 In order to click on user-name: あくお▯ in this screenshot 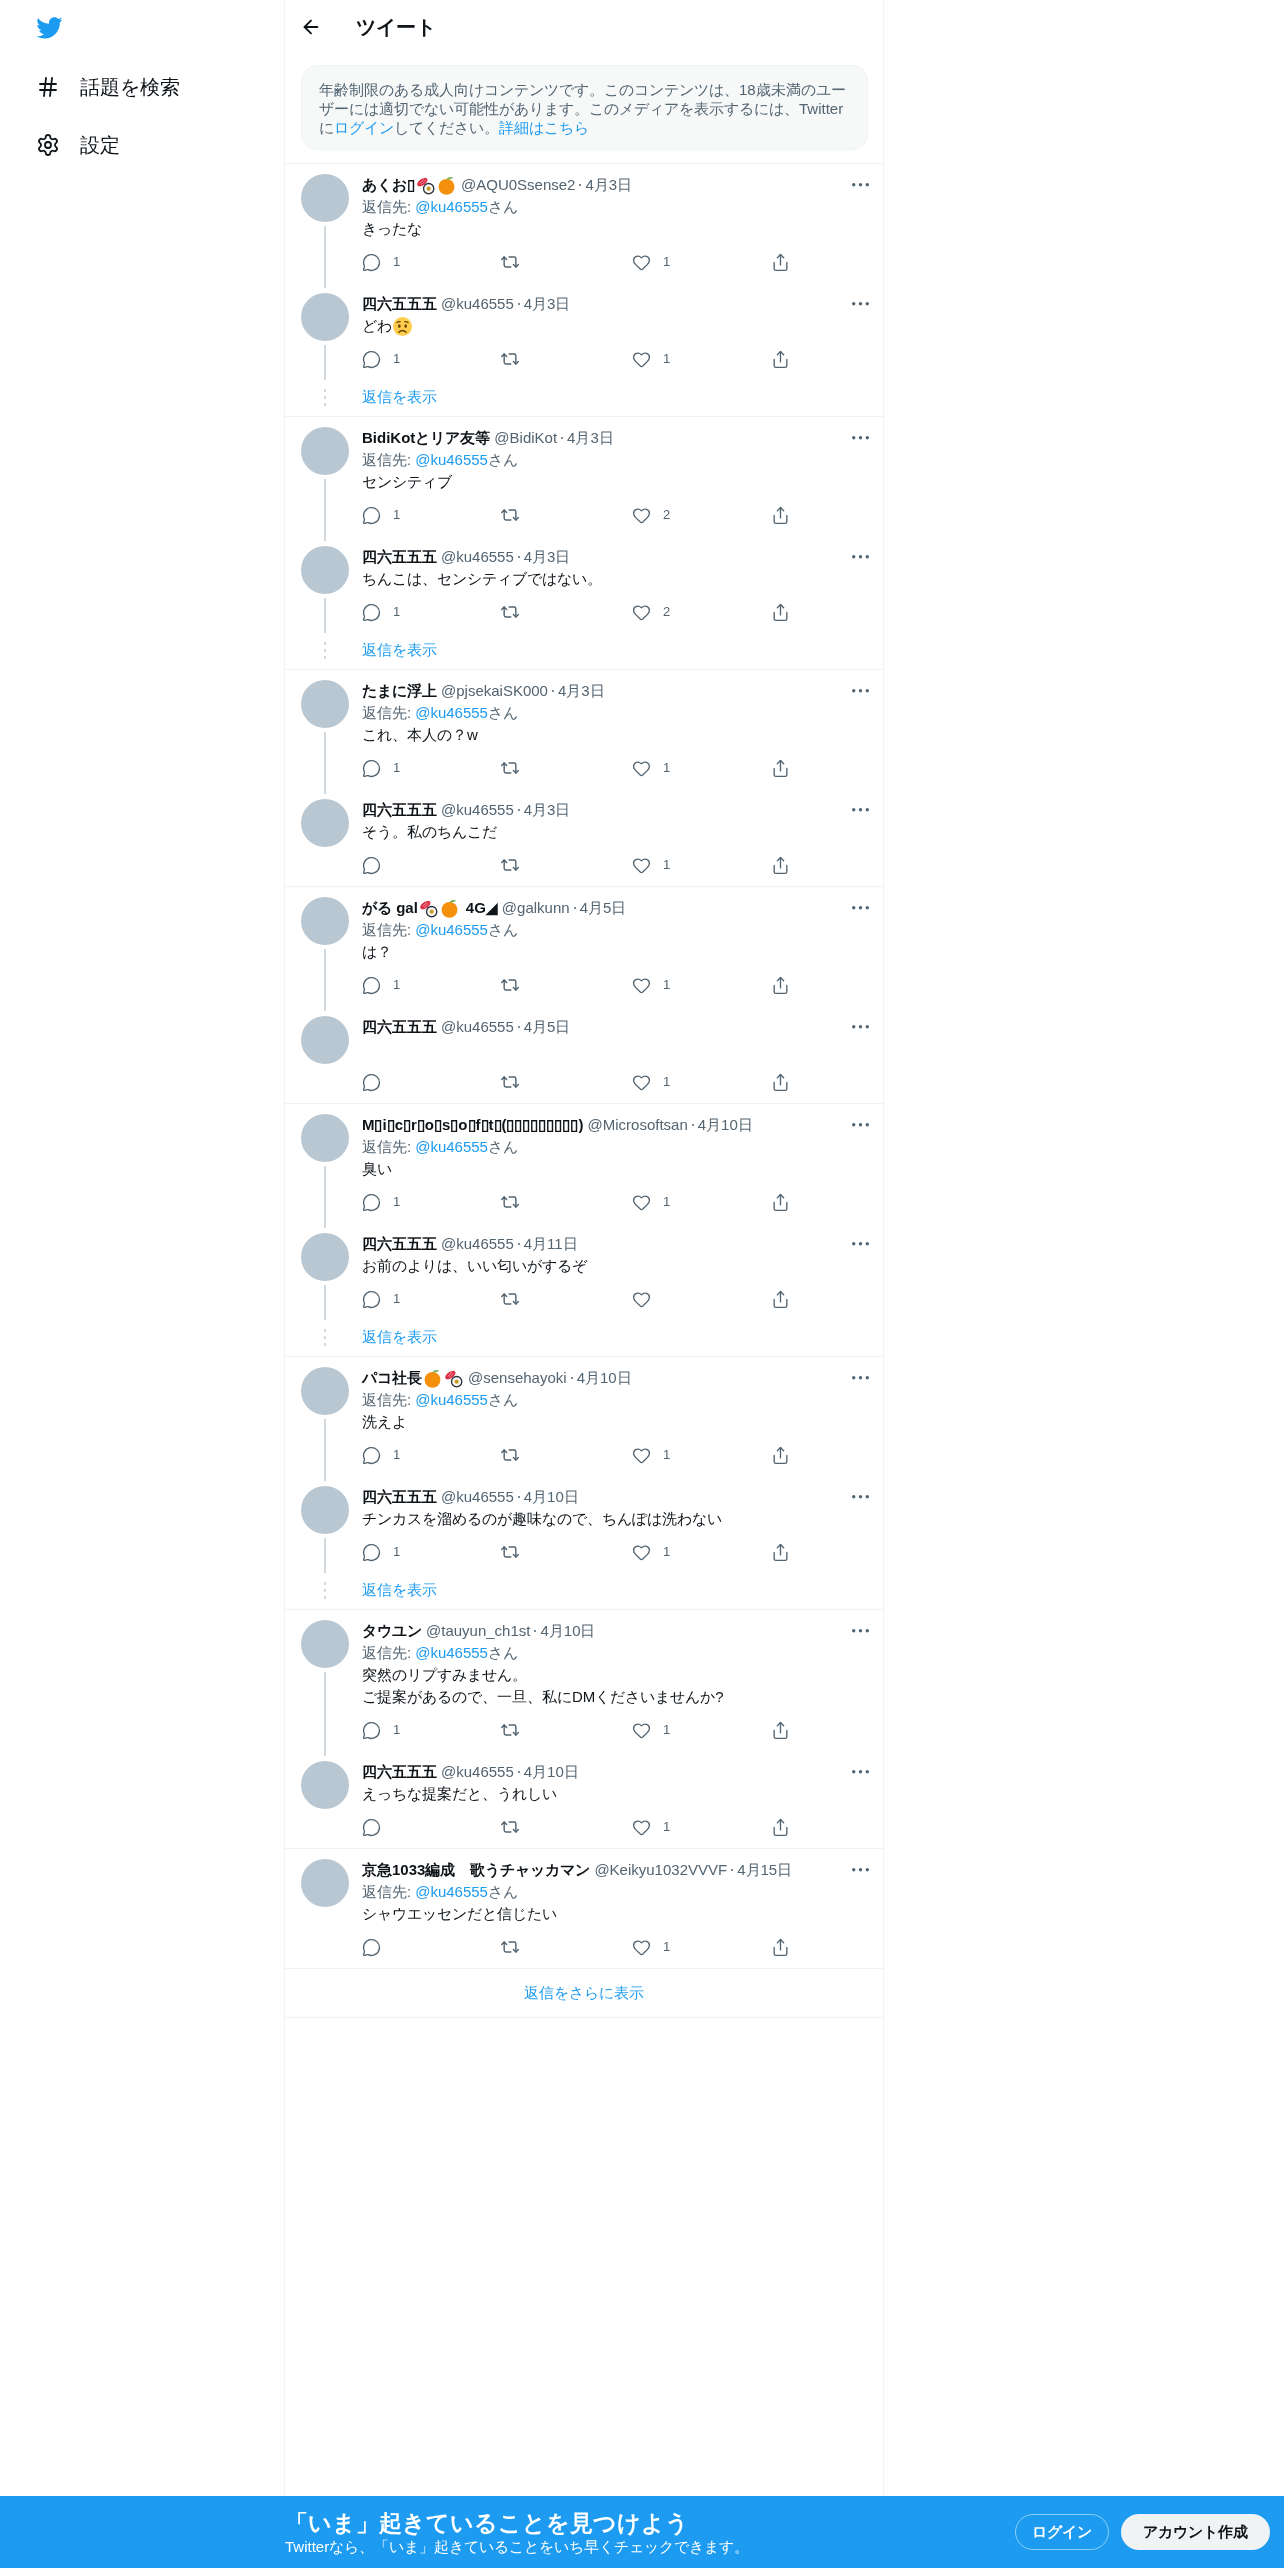, I will do `click(388, 185)`.